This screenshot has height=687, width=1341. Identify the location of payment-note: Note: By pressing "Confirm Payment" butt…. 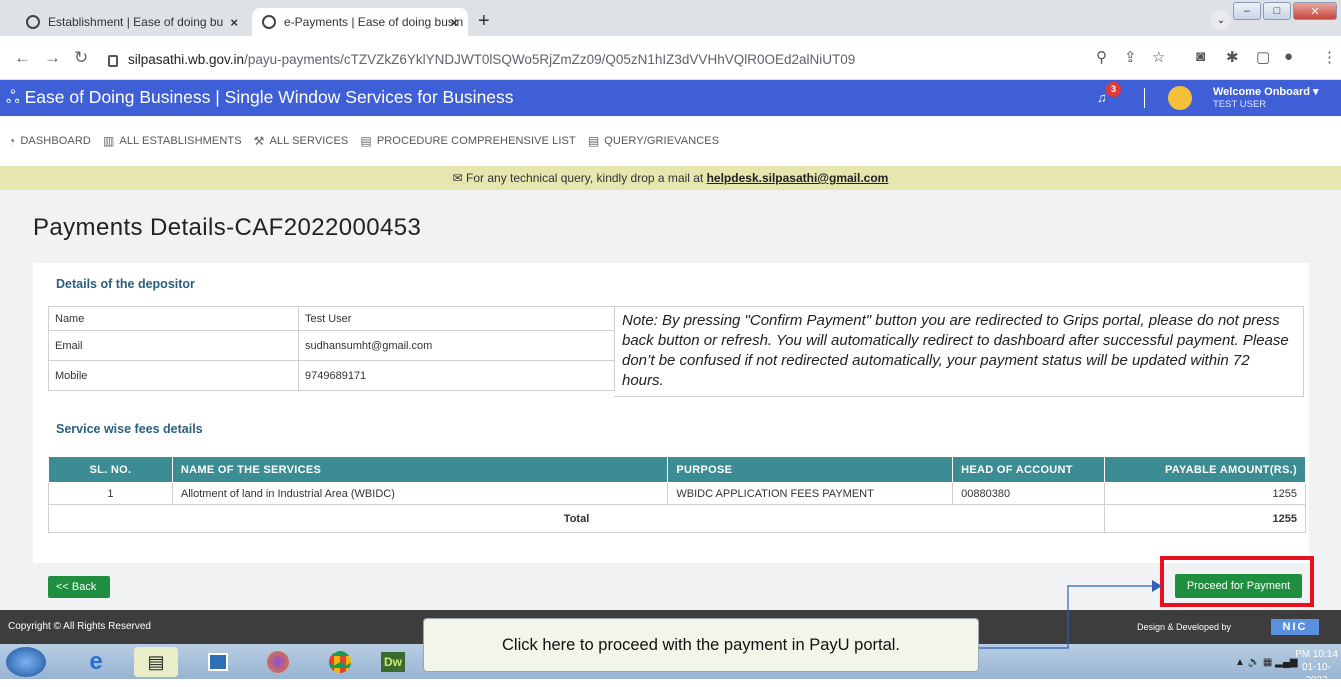
(959, 351).